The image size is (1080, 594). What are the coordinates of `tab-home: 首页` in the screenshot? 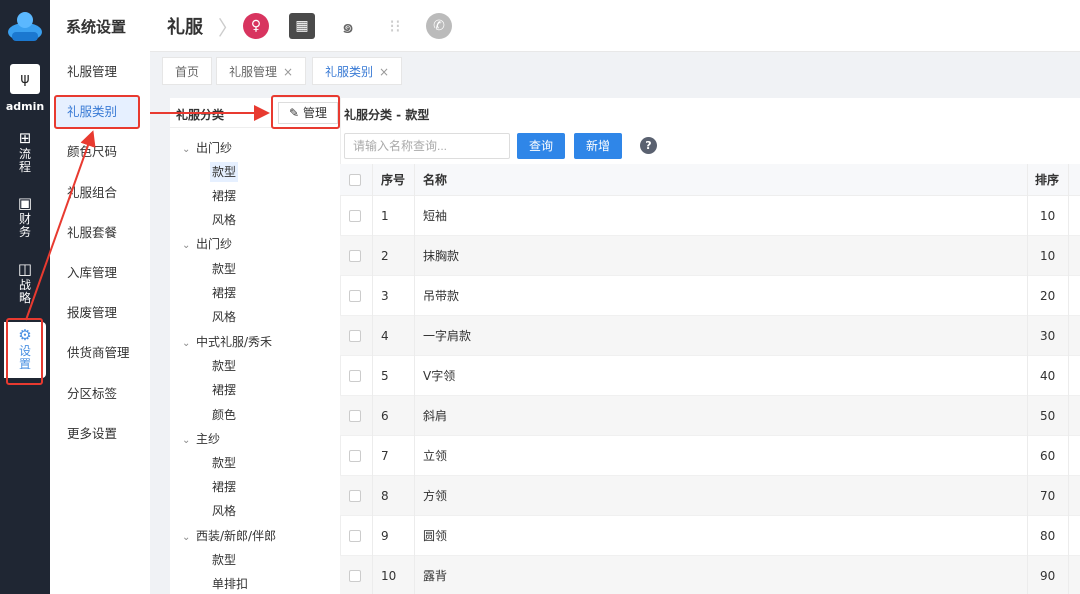 It's located at (187, 71).